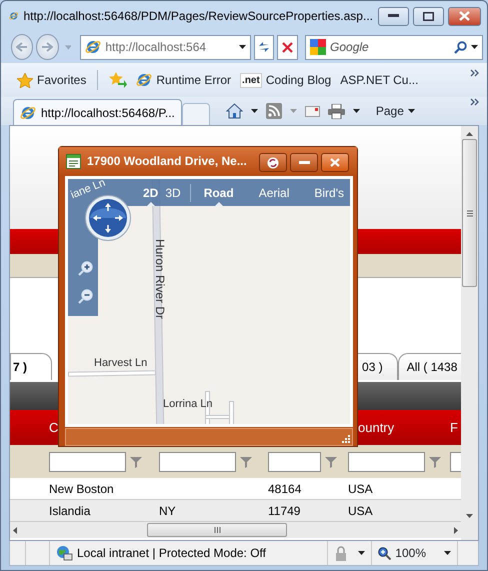 The image size is (488, 571). I want to click on map-view-option: Bird's, so click(329, 193).